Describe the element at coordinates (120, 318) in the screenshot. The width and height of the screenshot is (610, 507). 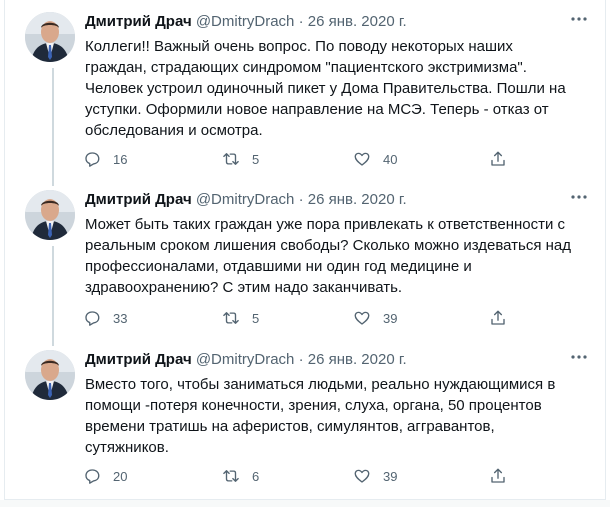
I see `reply-count: 33` at that location.